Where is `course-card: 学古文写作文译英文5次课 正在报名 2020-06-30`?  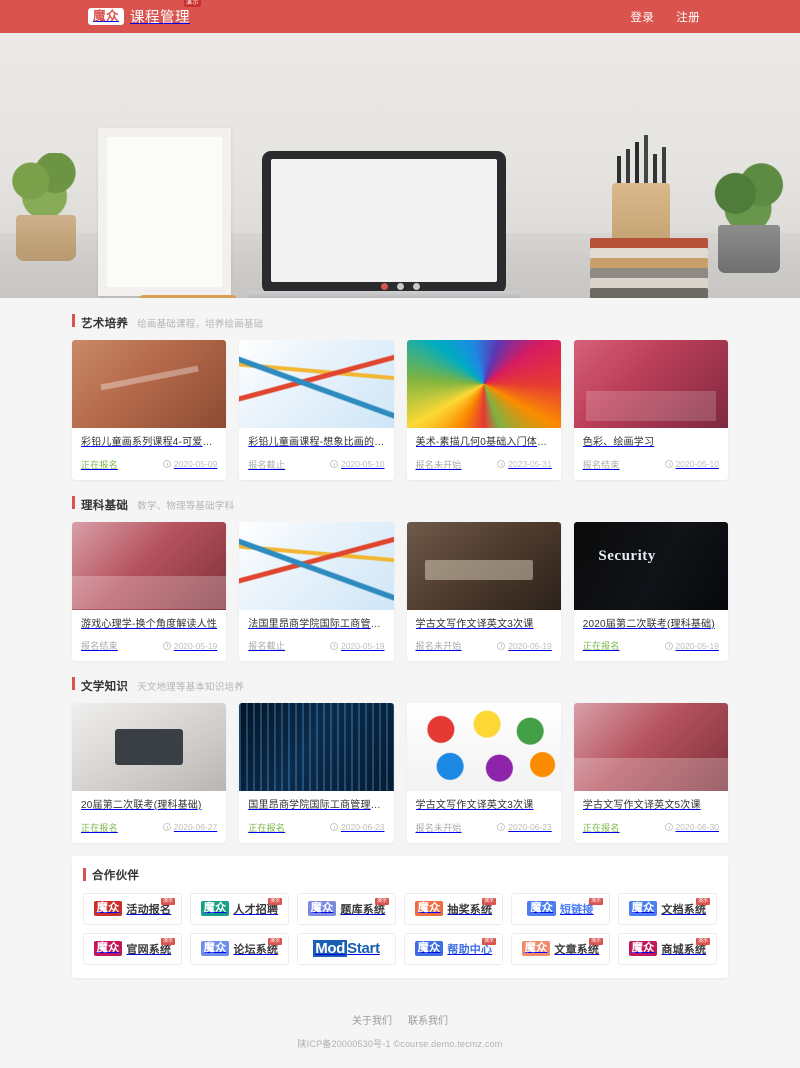
course-card: 学古文写作文译英文5次课 正在报名 2020-06-30 is located at coordinates (650, 773).